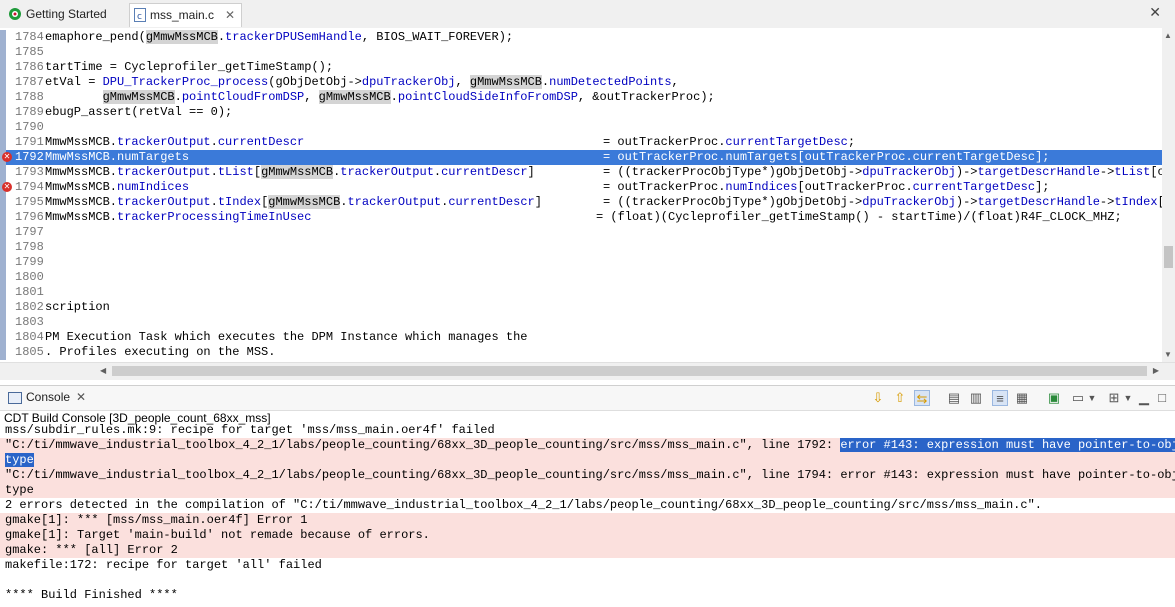  I want to click on code-text: scription, so click(77, 307).